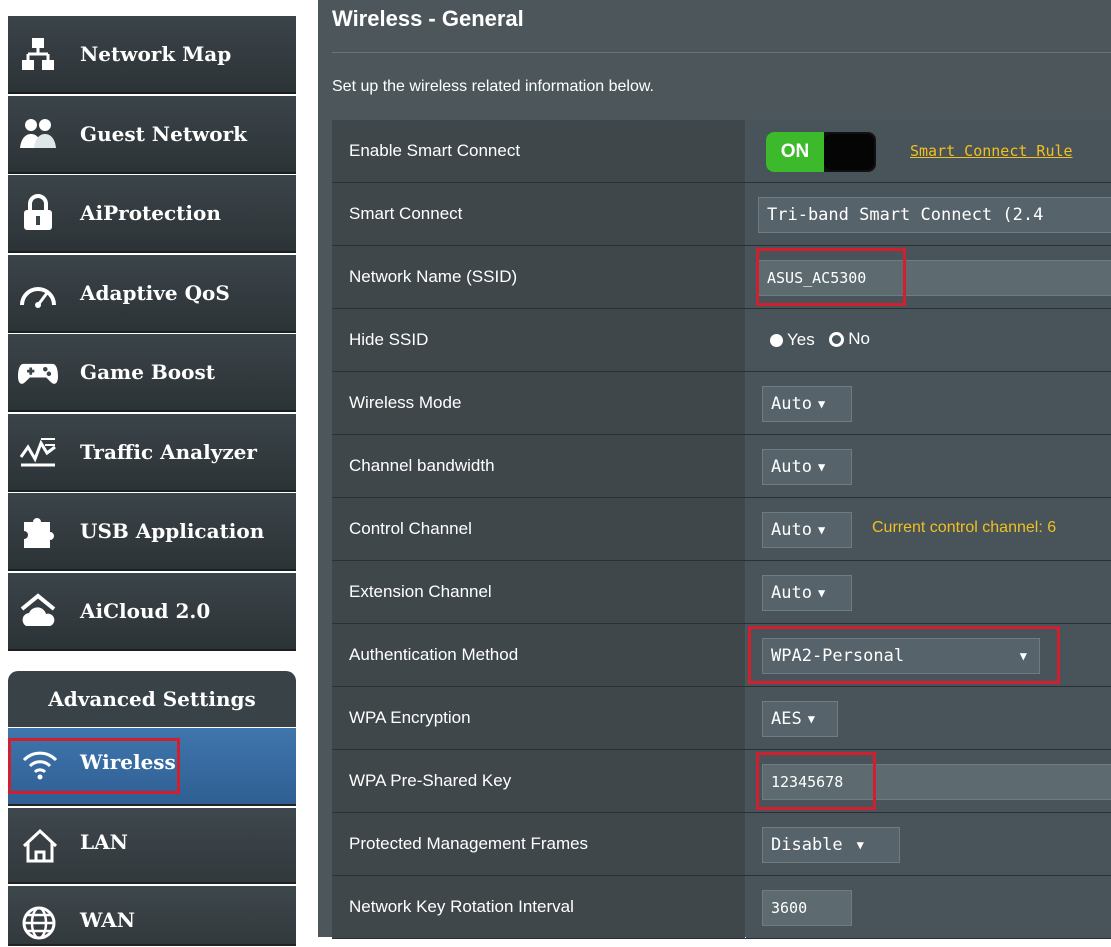 Image resolution: width=1111 pixels, height=947 pixels. What do you see at coordinates (905, 215) in the screenshot?
I see `select-value: Tri-band Smart Connect (2.4` at bounding box center [905, 215].